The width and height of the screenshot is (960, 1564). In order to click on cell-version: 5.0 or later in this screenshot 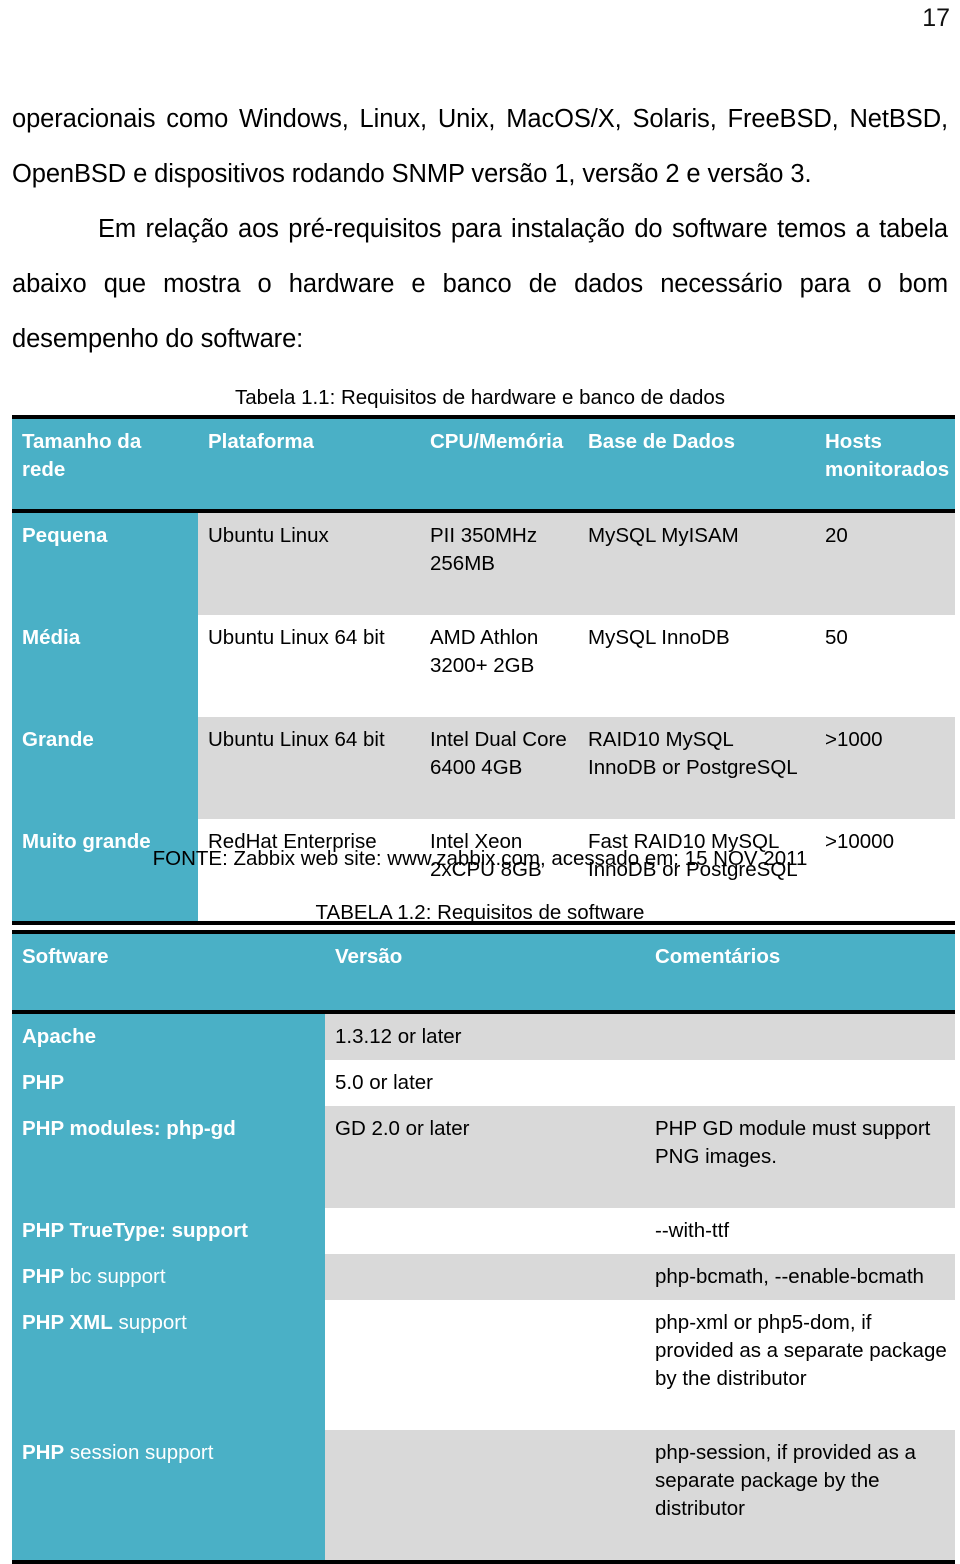, I will do `click(485, 1083)`.